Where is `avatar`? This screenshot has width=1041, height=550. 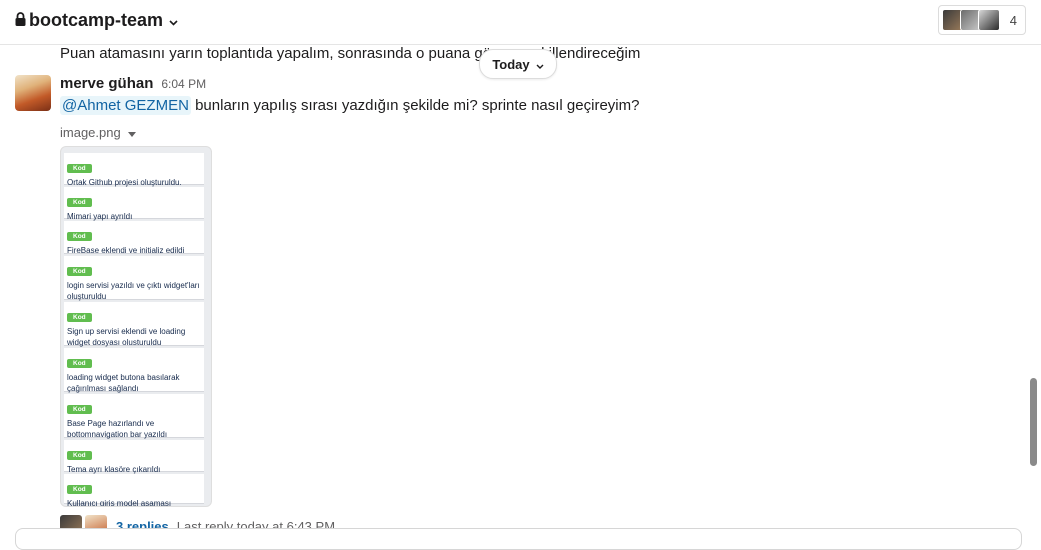
avatar is located at coordinates (33, 93).